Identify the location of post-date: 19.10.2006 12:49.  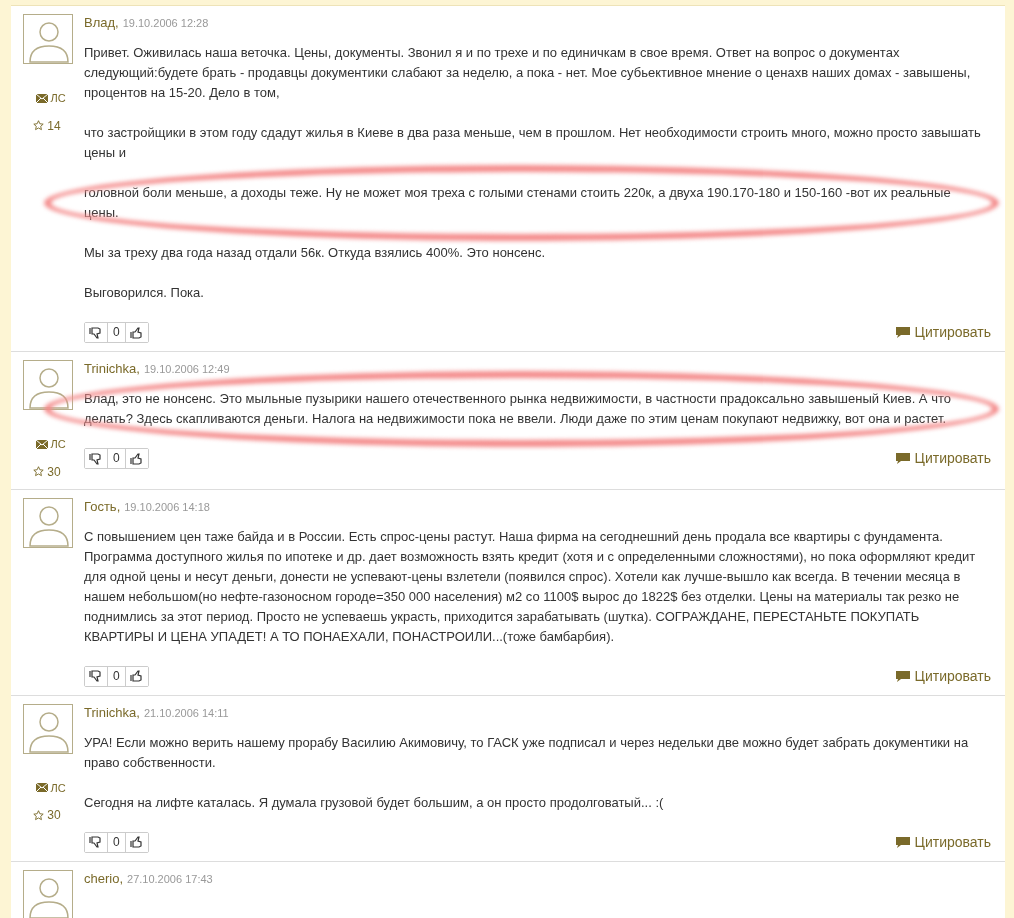
(186, 369).